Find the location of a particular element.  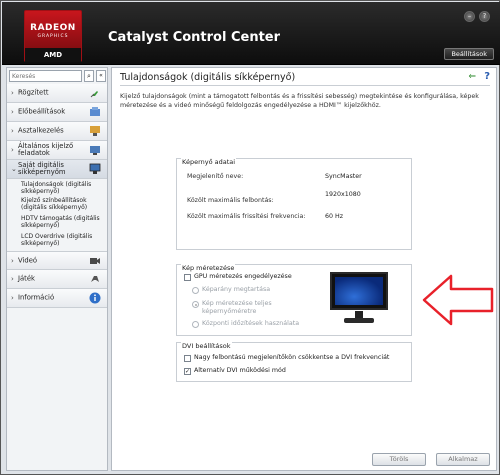

center-timing-label: Központi időzítések használata is located at coordinates (251, 323).